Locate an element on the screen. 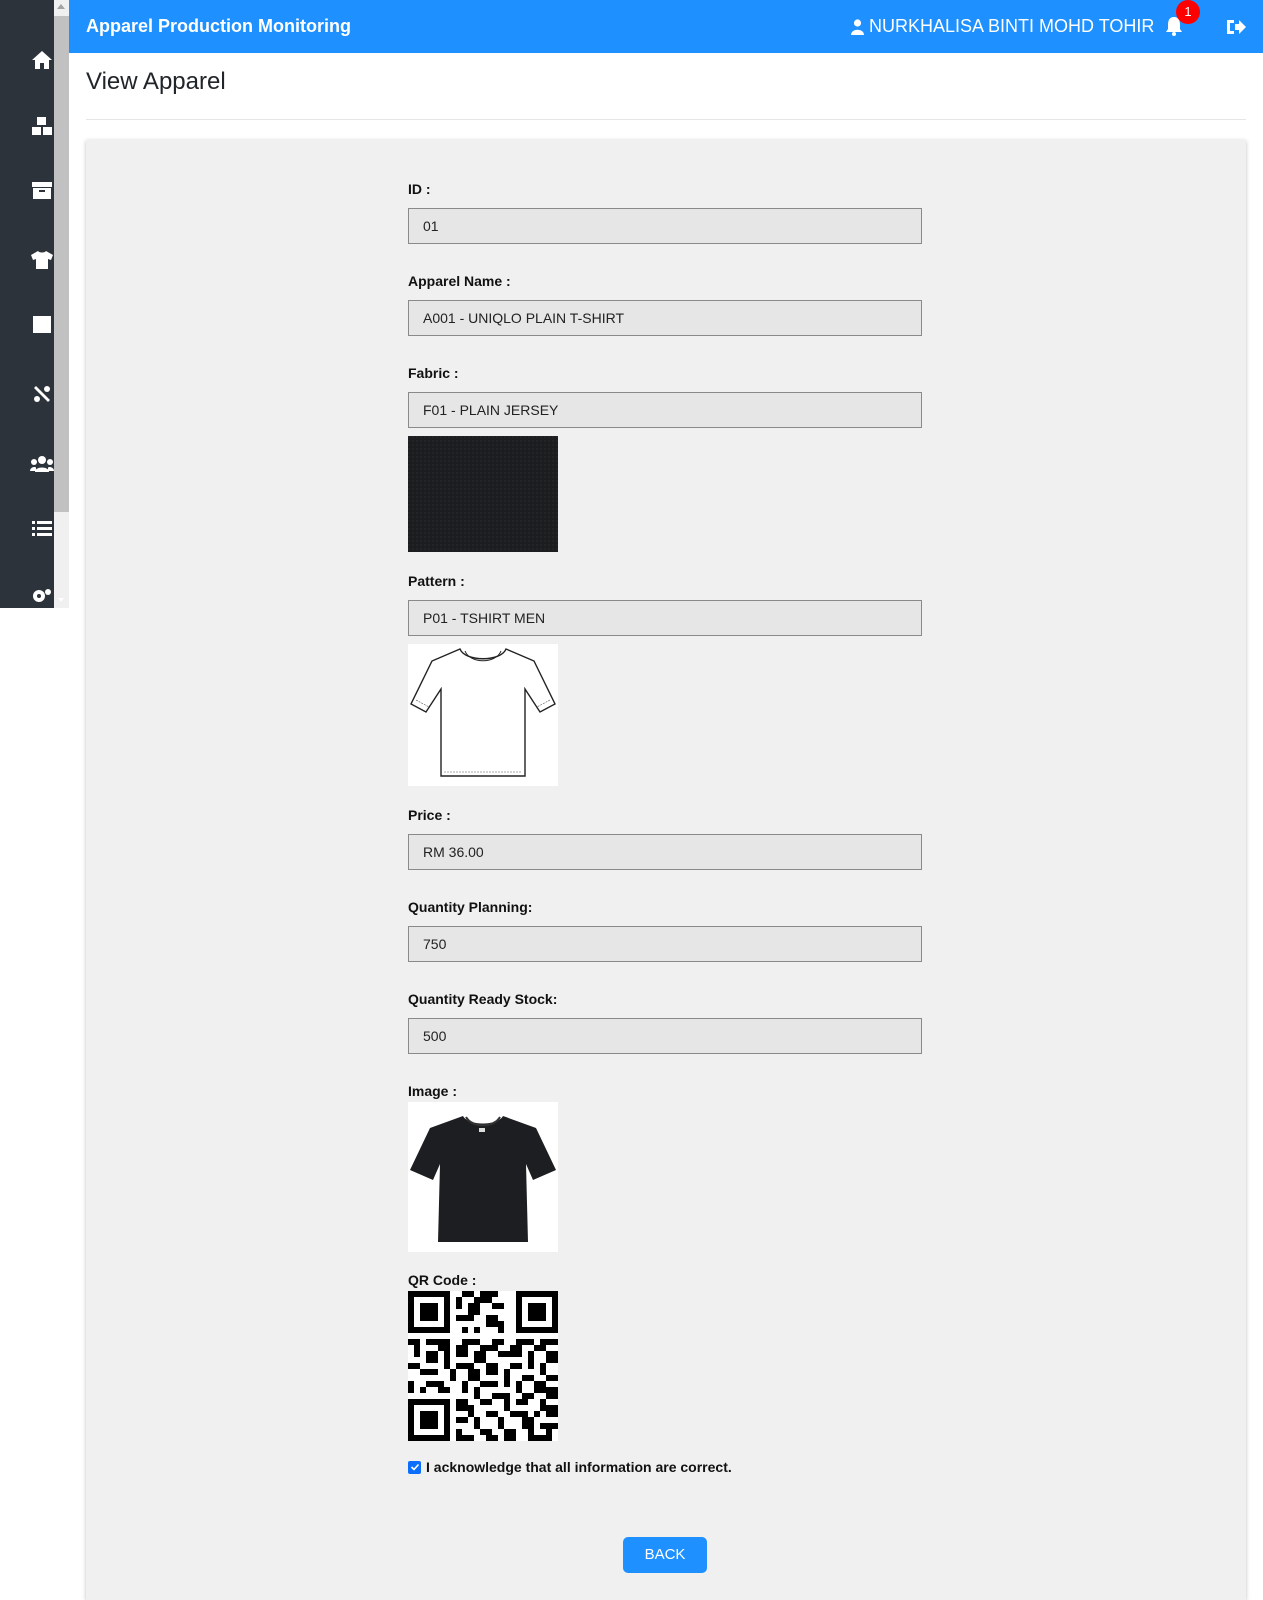 Image resolution: width=1263 pixels, height=1600 pixels. scroll-up-icon is located at coordinates (61, 6).